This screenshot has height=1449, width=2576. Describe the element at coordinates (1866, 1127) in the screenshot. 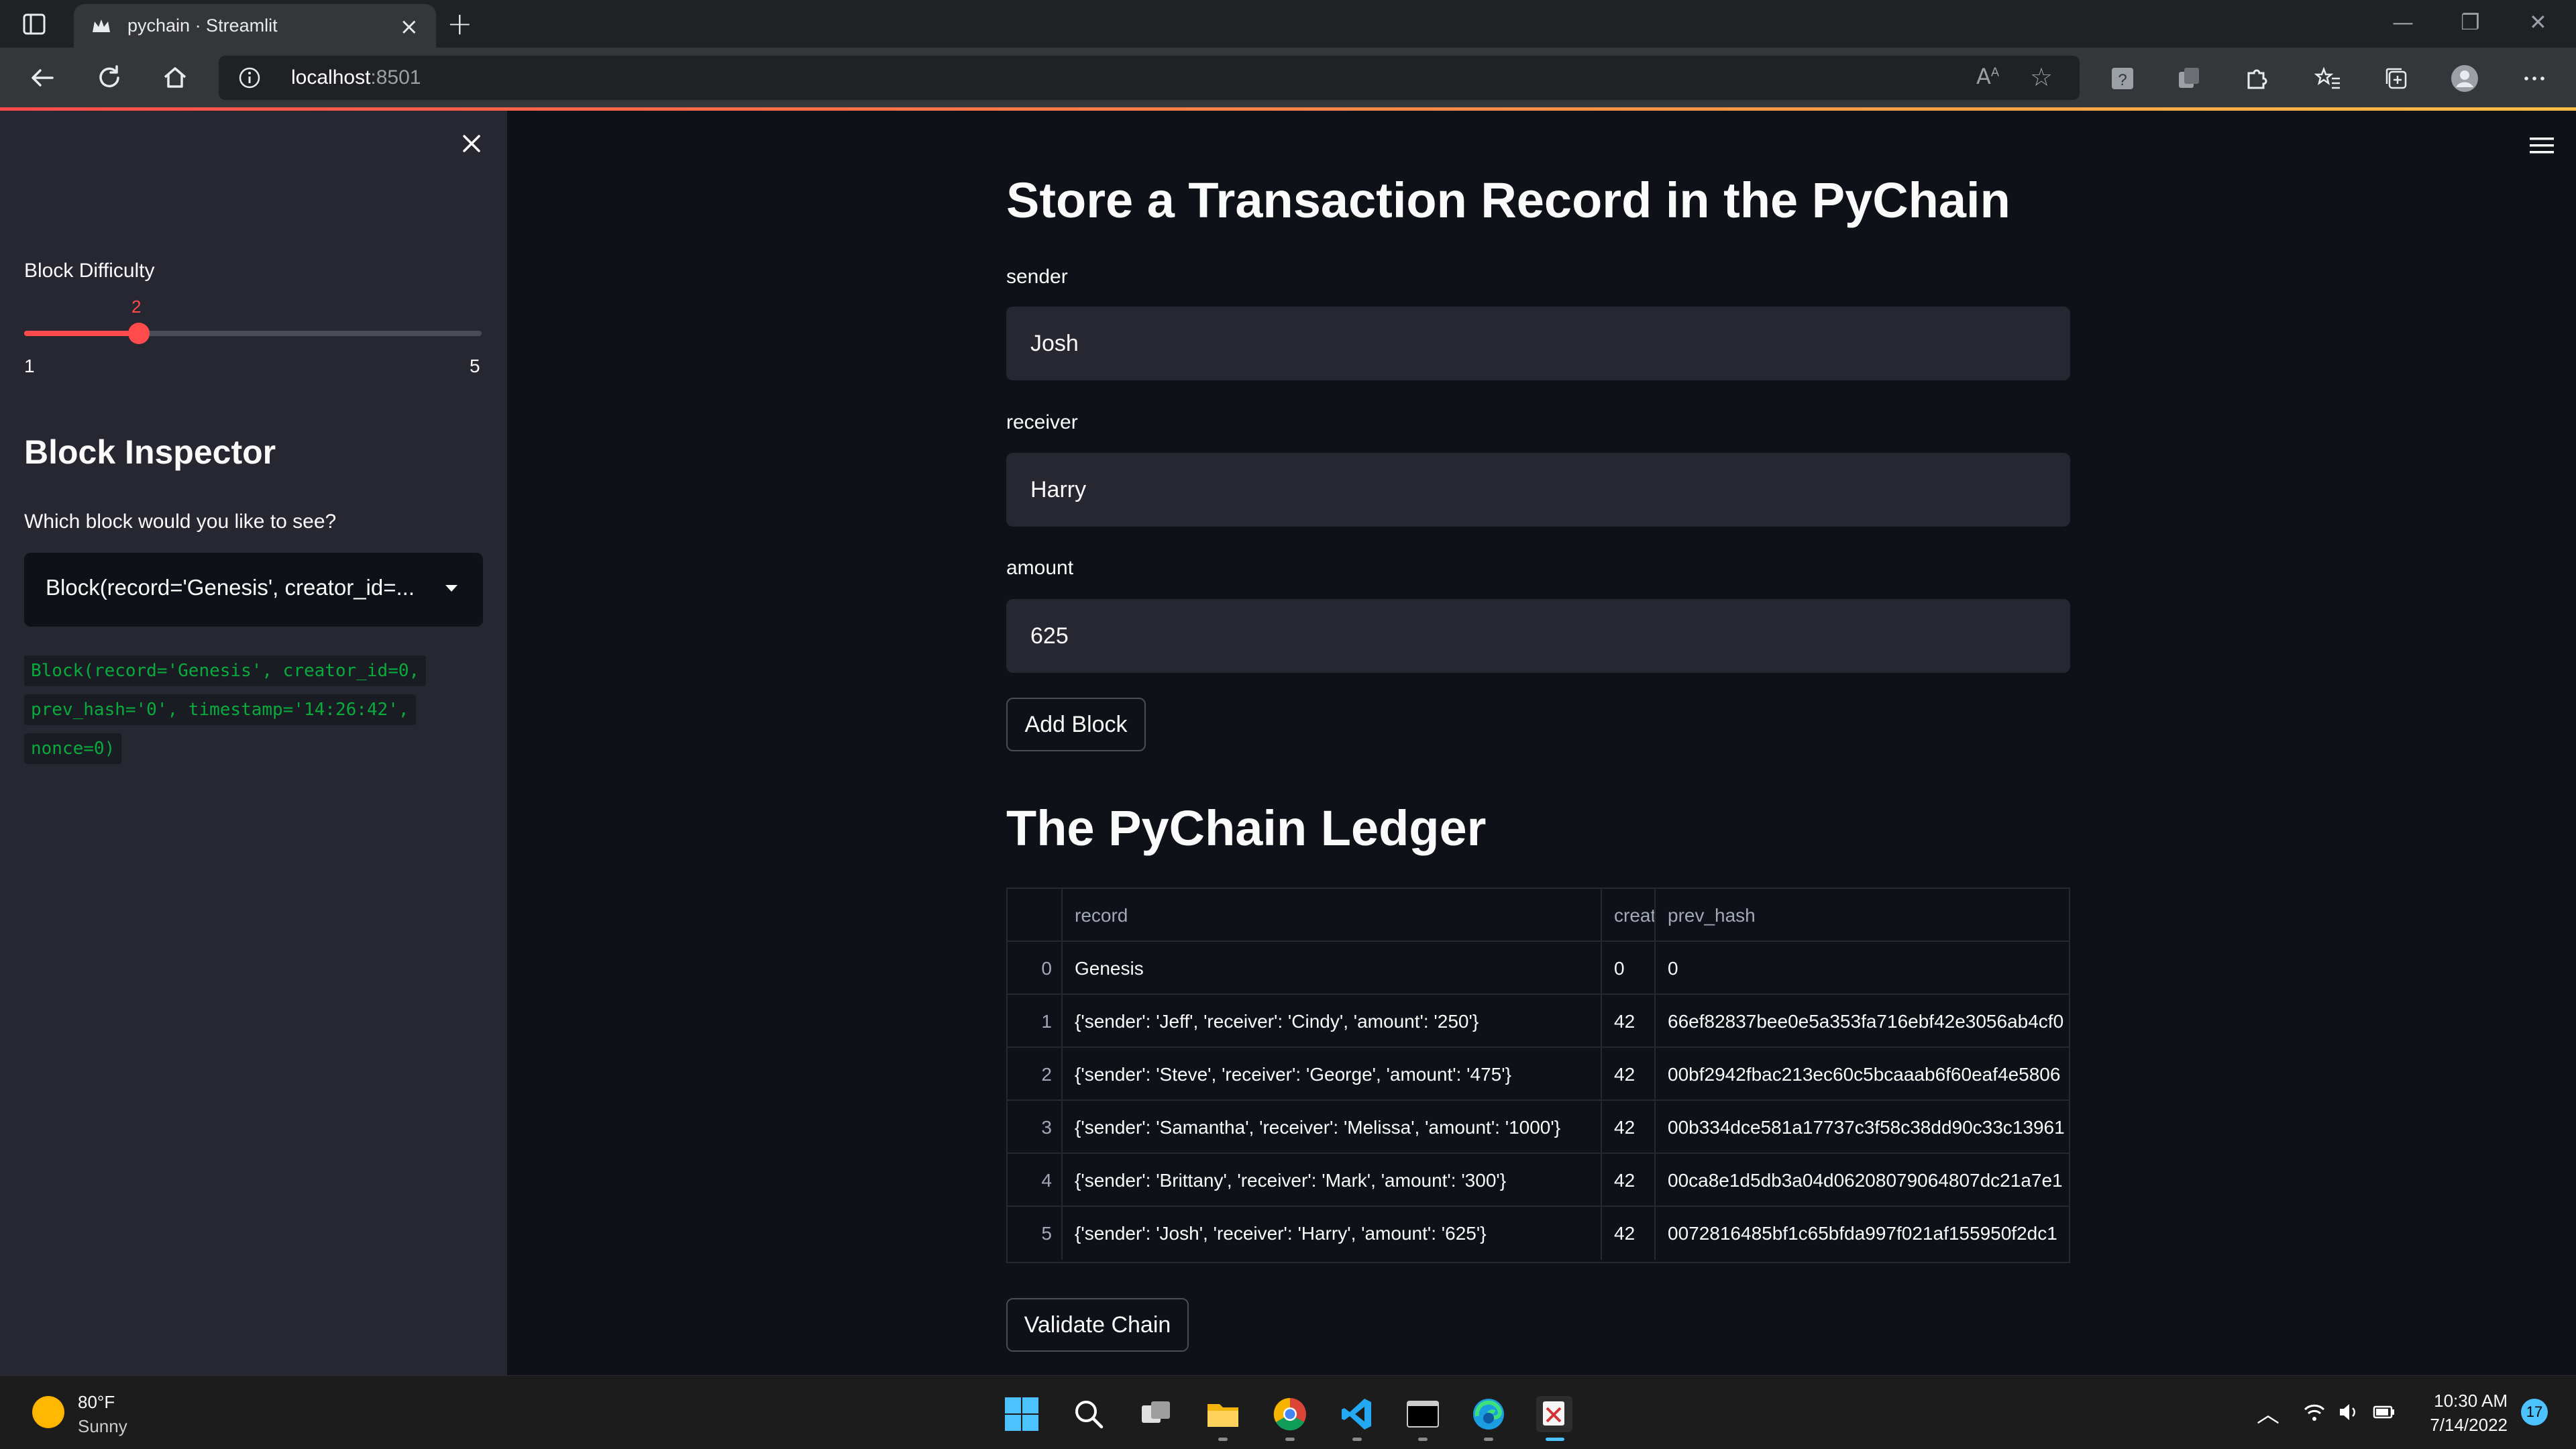

I see `prev-hash-cell: 00b334dce581a17737c3f58c38dd90c33c13961` at that location.